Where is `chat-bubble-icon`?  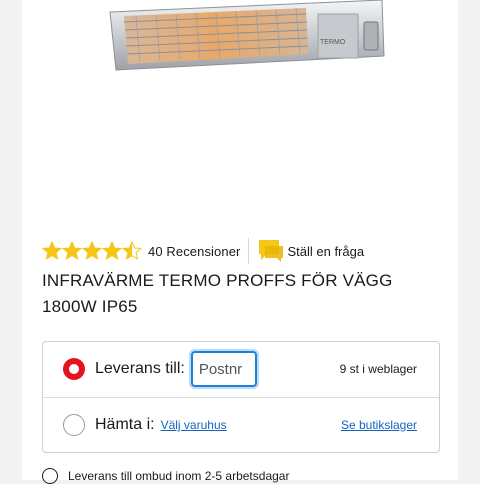
chat-bubble-icon is located at coordinates (271, 251).